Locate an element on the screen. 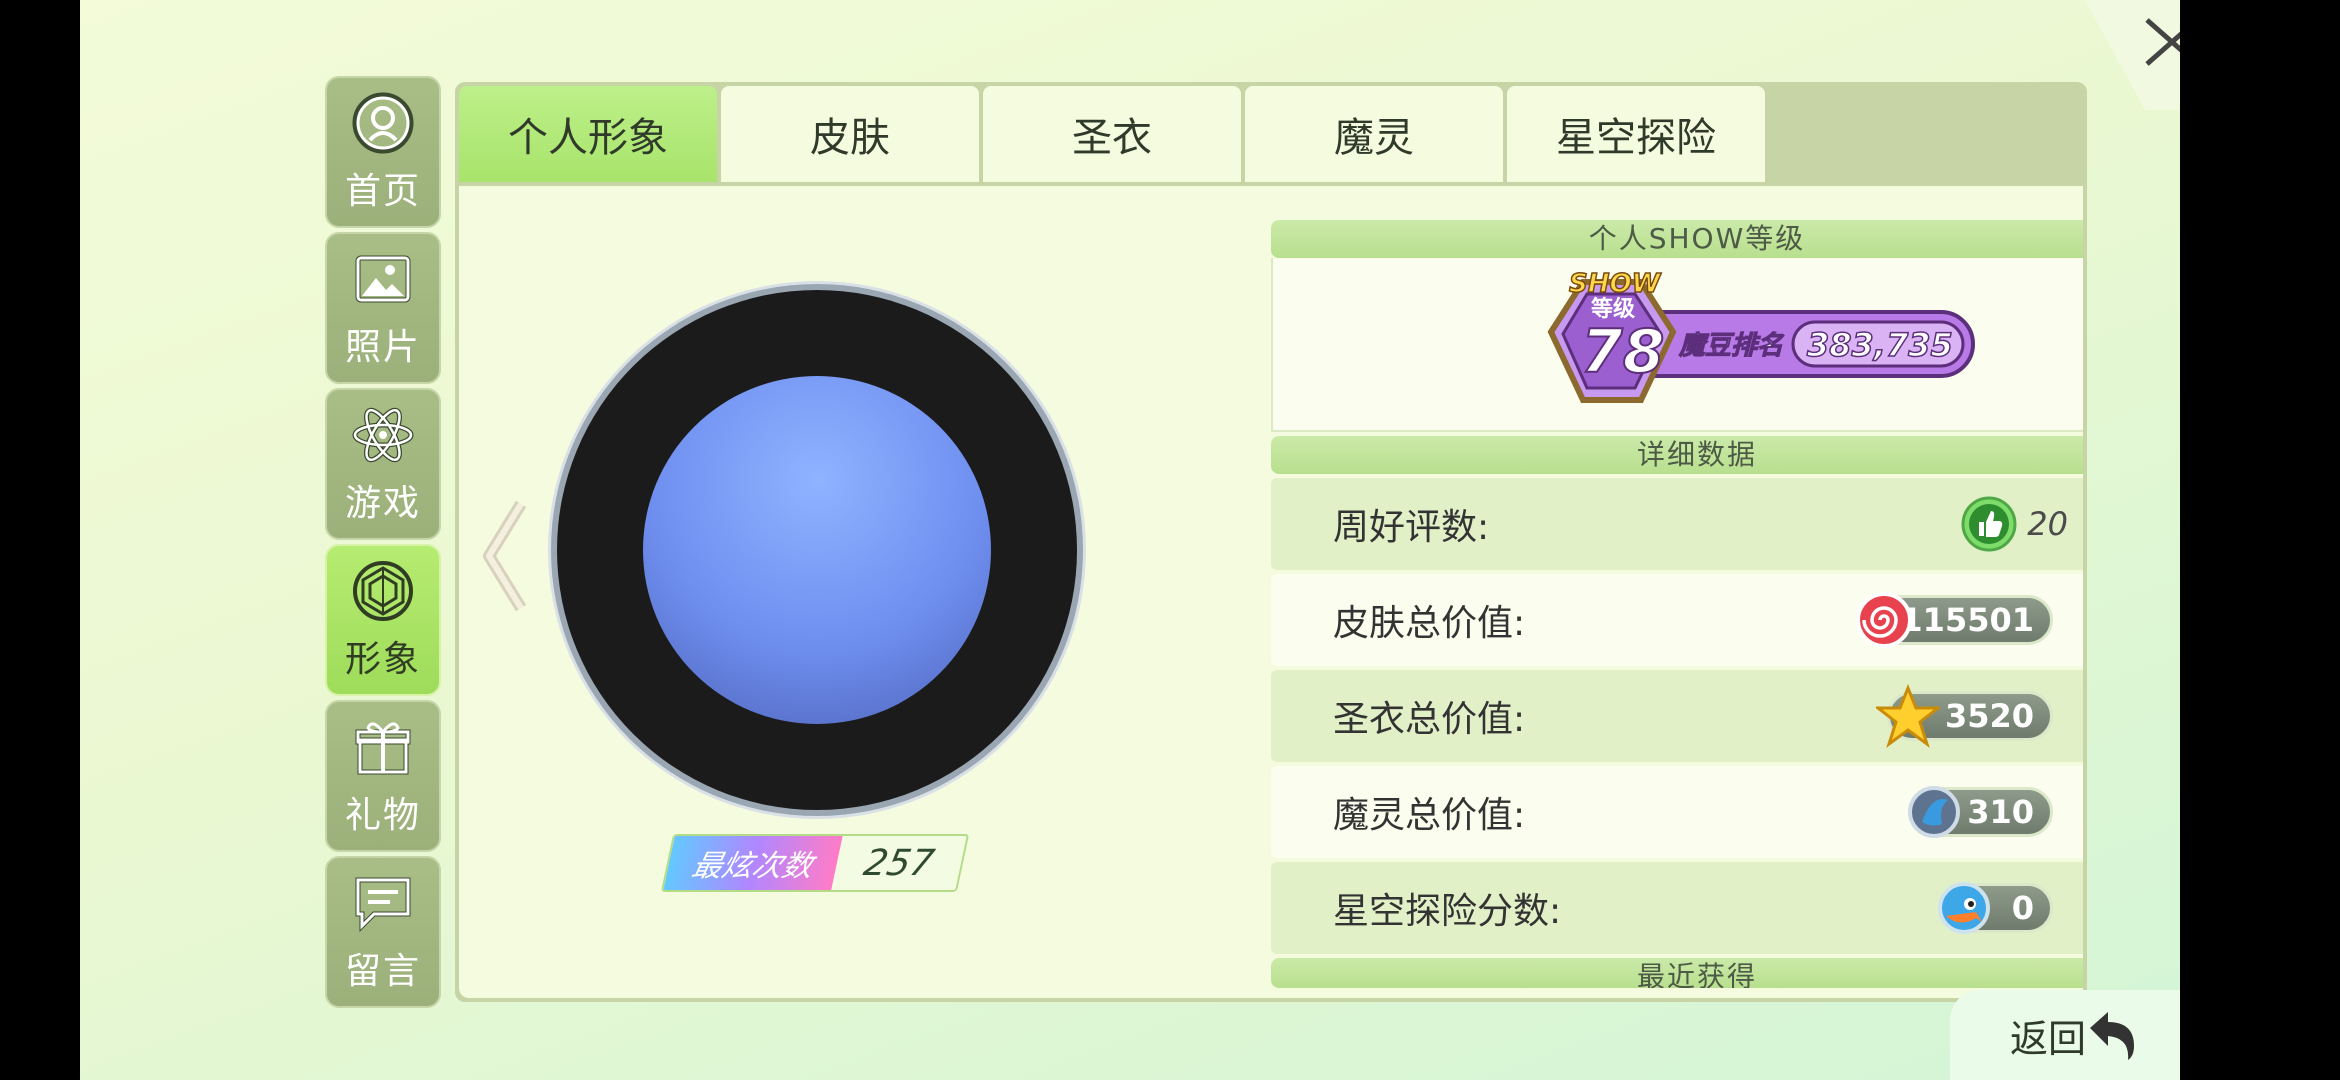 This screenshot has width=2340, height=1080. back-button: 返回 is located at coordinates (2075, 1035).